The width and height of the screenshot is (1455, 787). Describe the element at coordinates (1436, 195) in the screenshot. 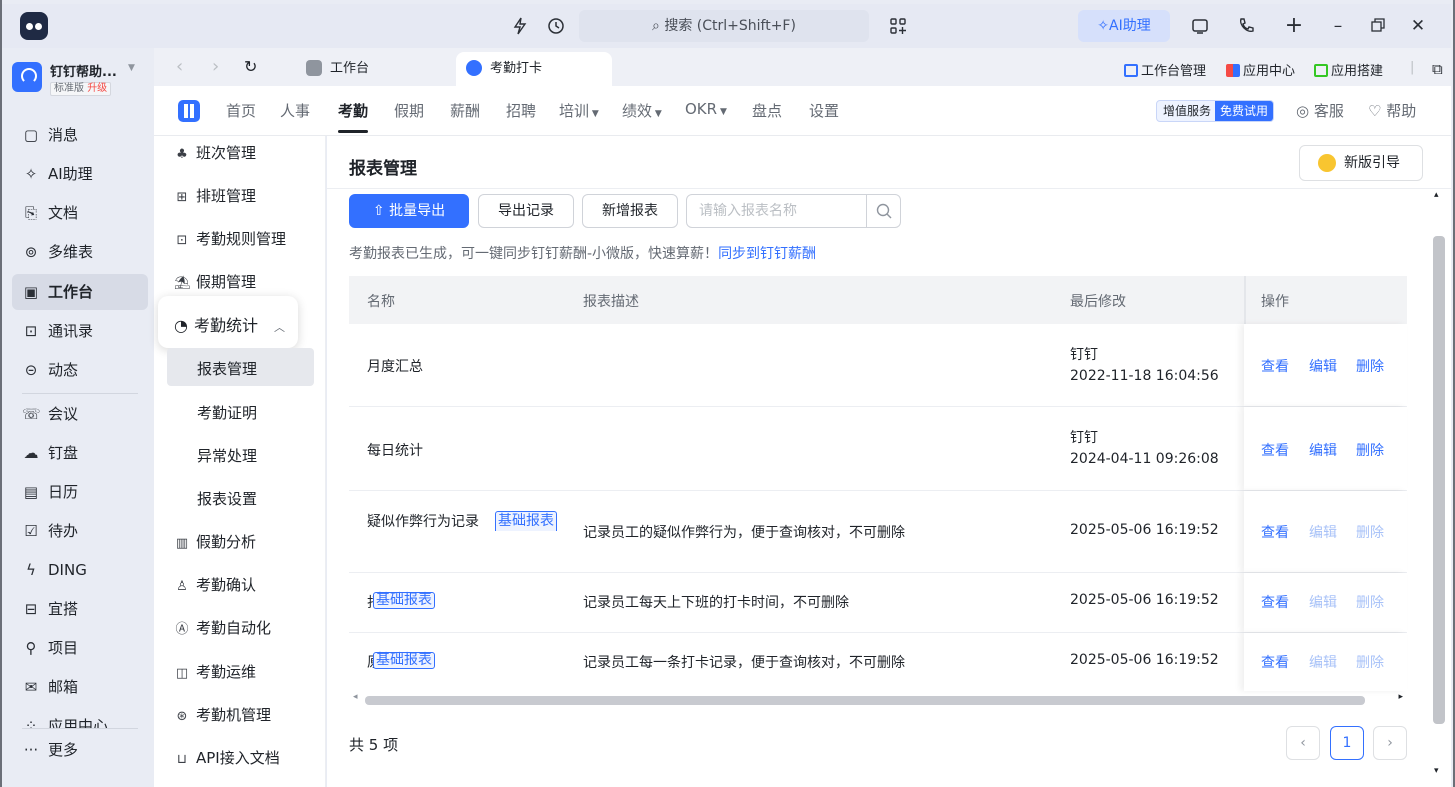

I see `scroll-up-icon: ▴` at that location.